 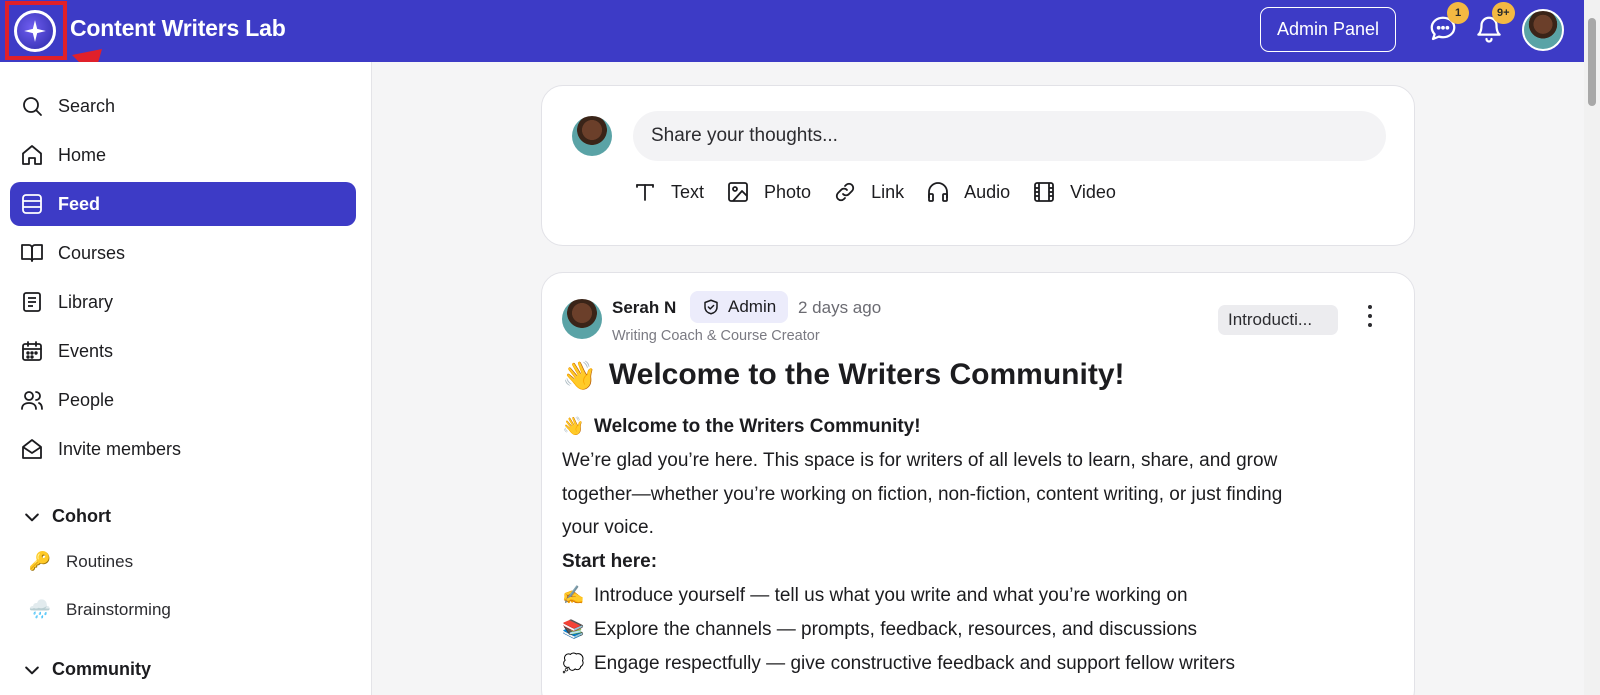 I want to click on search-icon, so click(x=32, y=106).